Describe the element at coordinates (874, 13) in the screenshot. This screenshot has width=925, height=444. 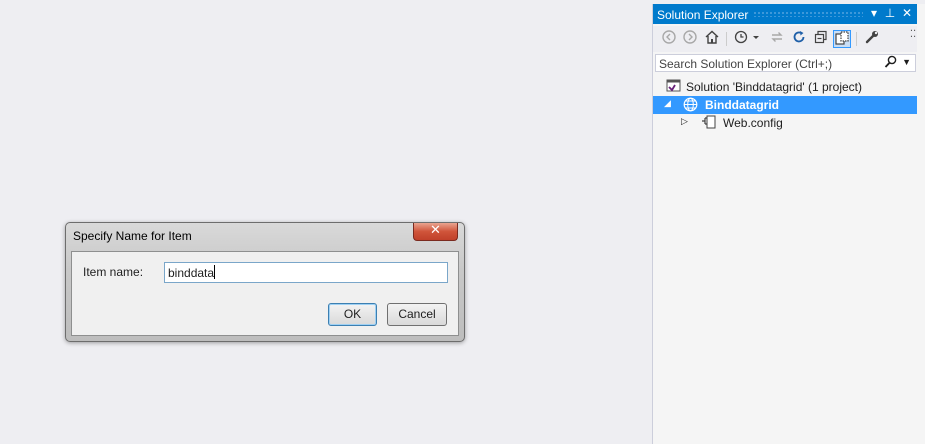
I see `dropdown-icon: ▾` at that location.